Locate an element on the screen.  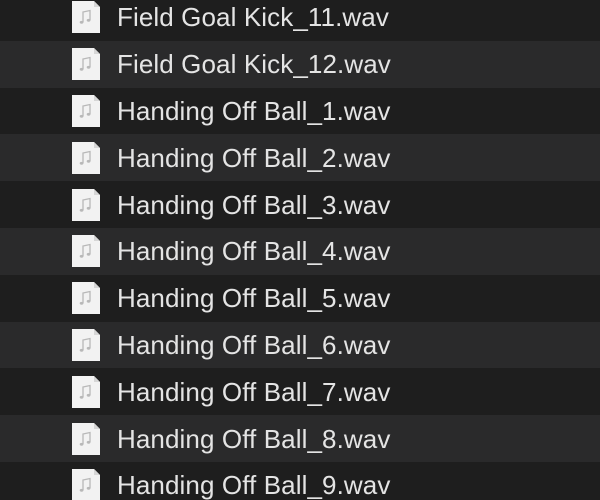
file-name: Handing Off Ball_8.wav is located at coordinates (254, 438).